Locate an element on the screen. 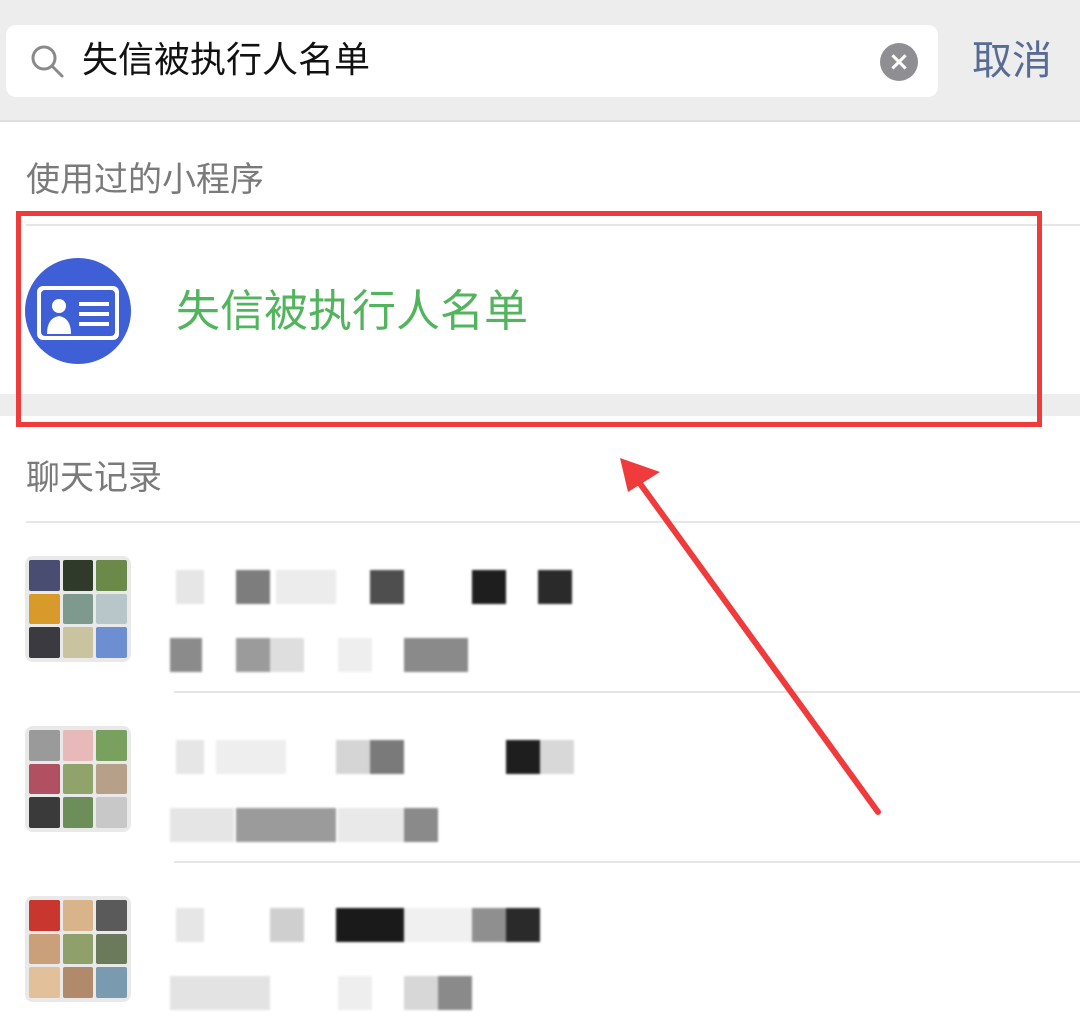 Image resolution: width=1080 pixels, height=1032 pixels. chat-history-section-header: 聊天记录 is located at coordinates (94, 478).